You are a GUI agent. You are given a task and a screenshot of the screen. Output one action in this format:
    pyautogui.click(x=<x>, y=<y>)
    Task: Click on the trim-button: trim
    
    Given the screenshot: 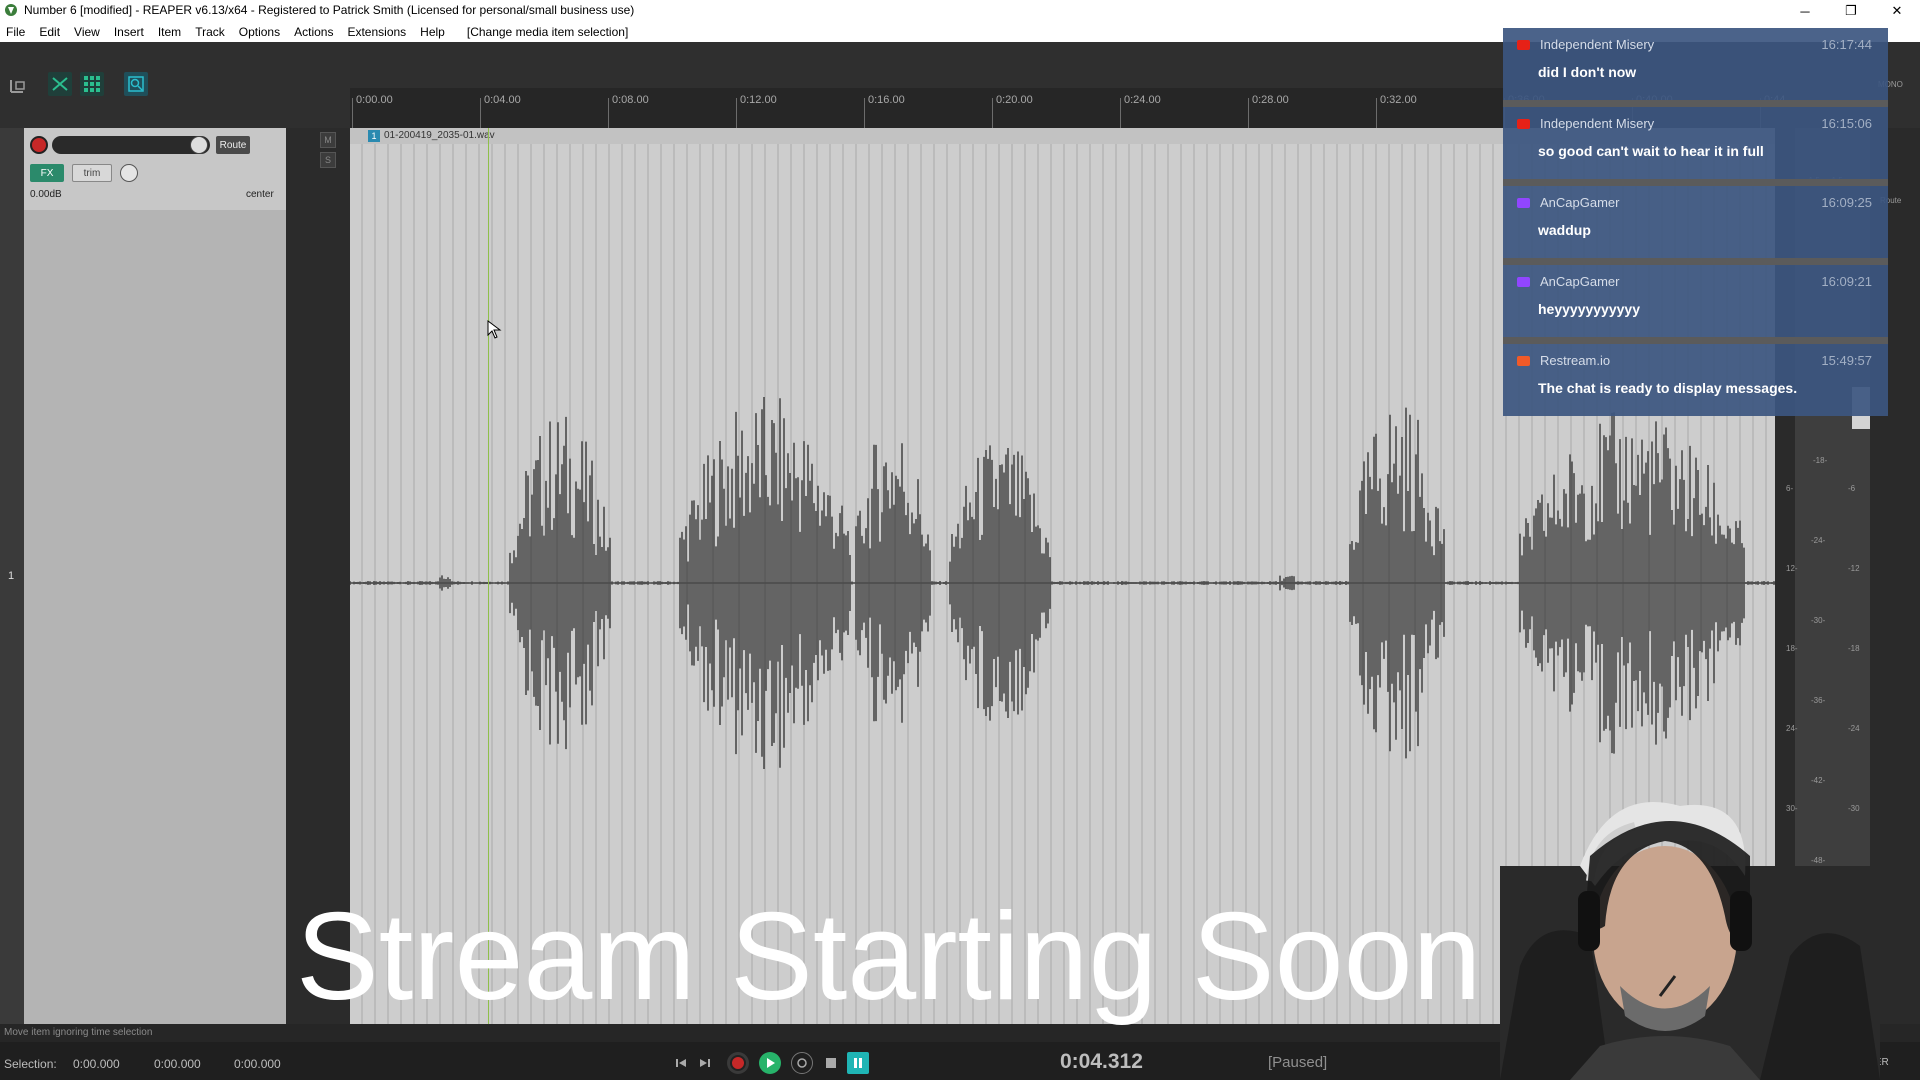 What is the action you would take?
    pyautogui.click(x=92, y=173)
    